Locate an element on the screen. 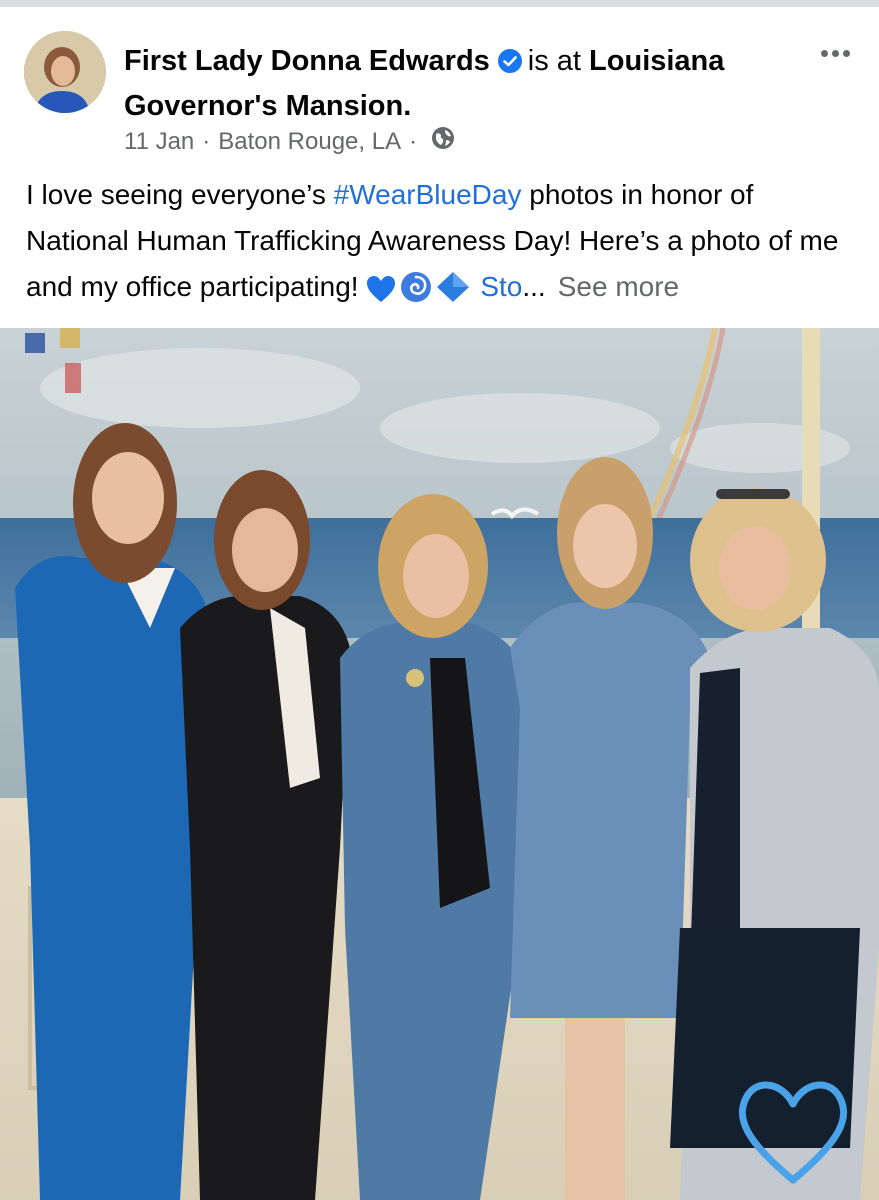 The width and height of the screenshot is (879, 1200). see-more-link: See more is located at coordinates (618, 286).